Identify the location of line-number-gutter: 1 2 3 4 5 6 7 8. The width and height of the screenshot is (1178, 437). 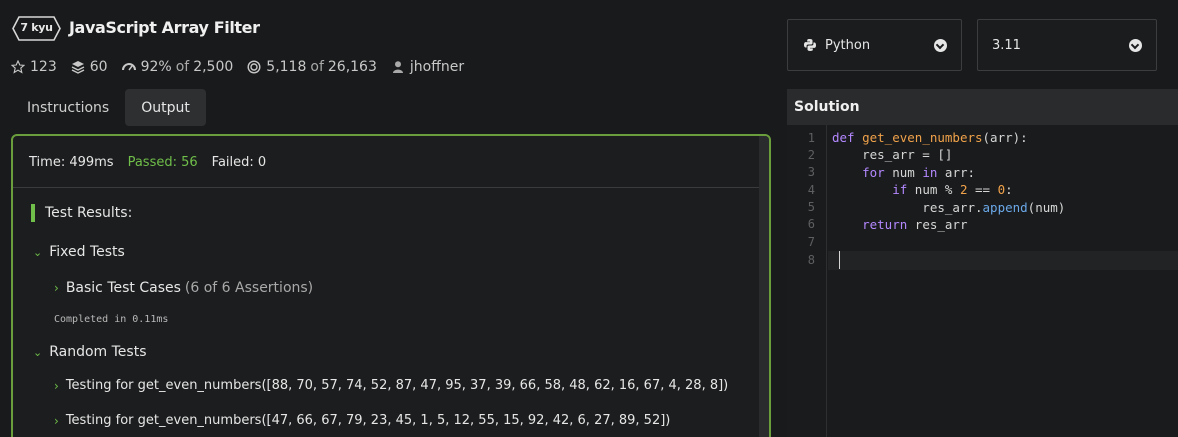
(807, 281).